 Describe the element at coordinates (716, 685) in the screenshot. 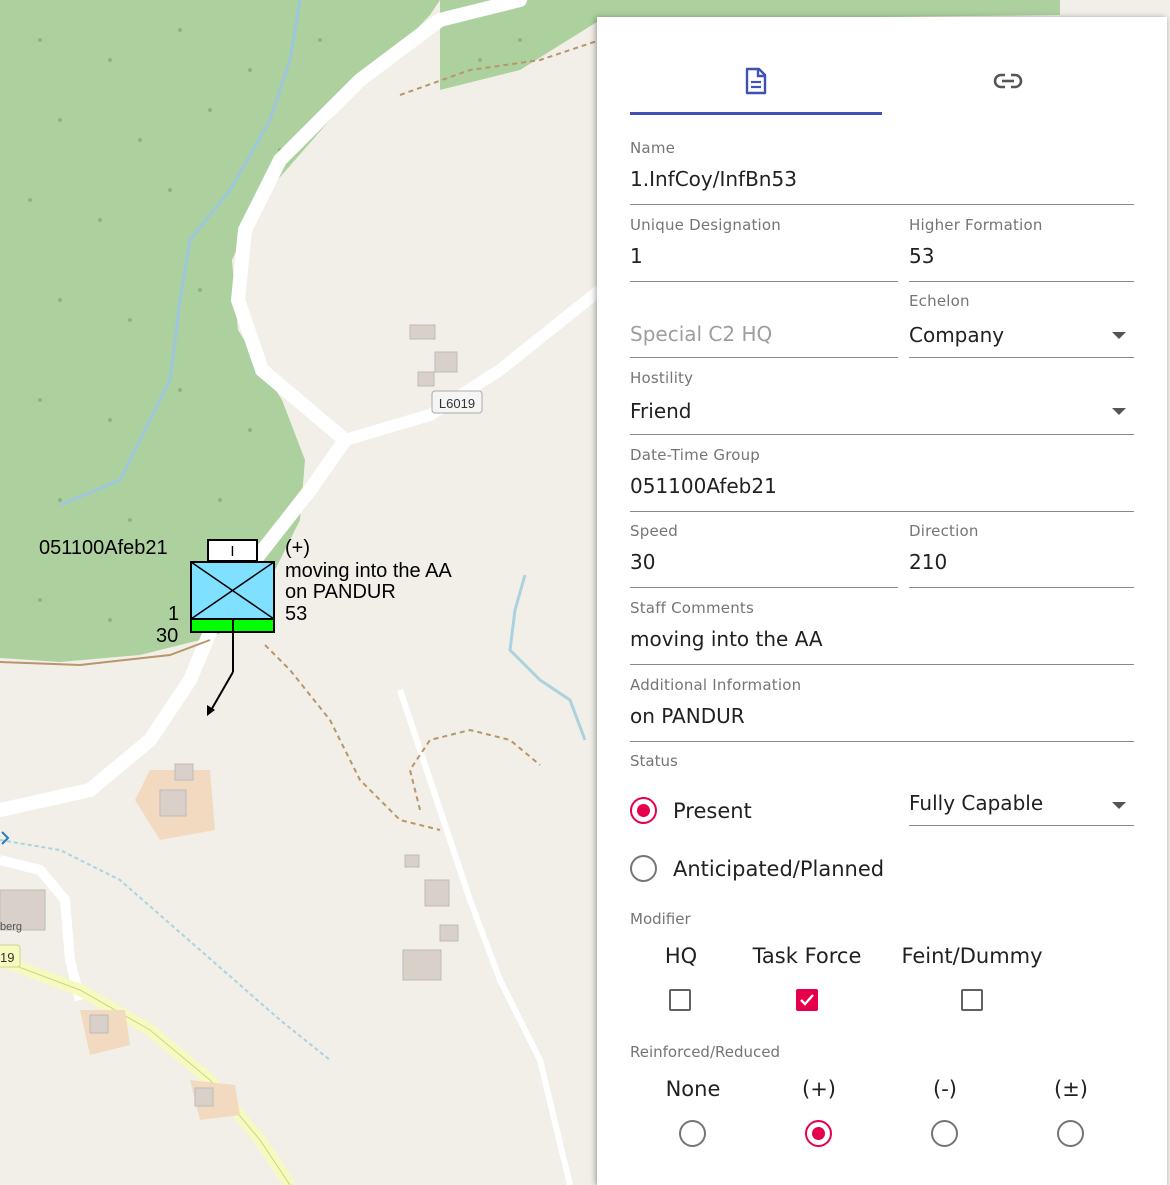

I see `additional-info-label: Additional Information` at that location.